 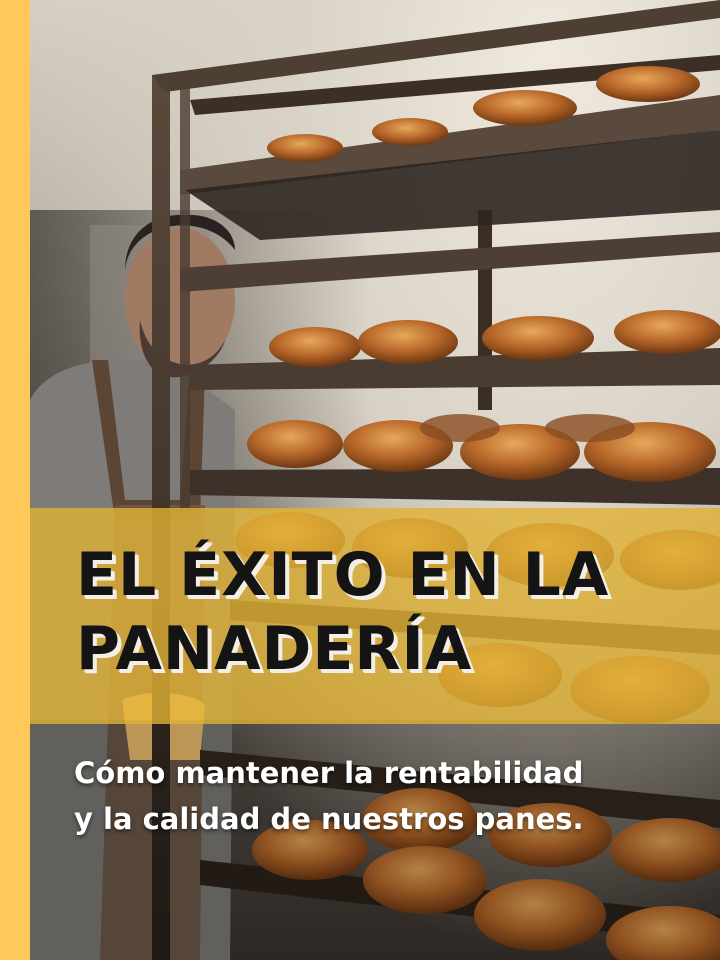 I want to click on subtitle-line-1: Cómo mantener la rentabilidad, so click(x=329, y=773).